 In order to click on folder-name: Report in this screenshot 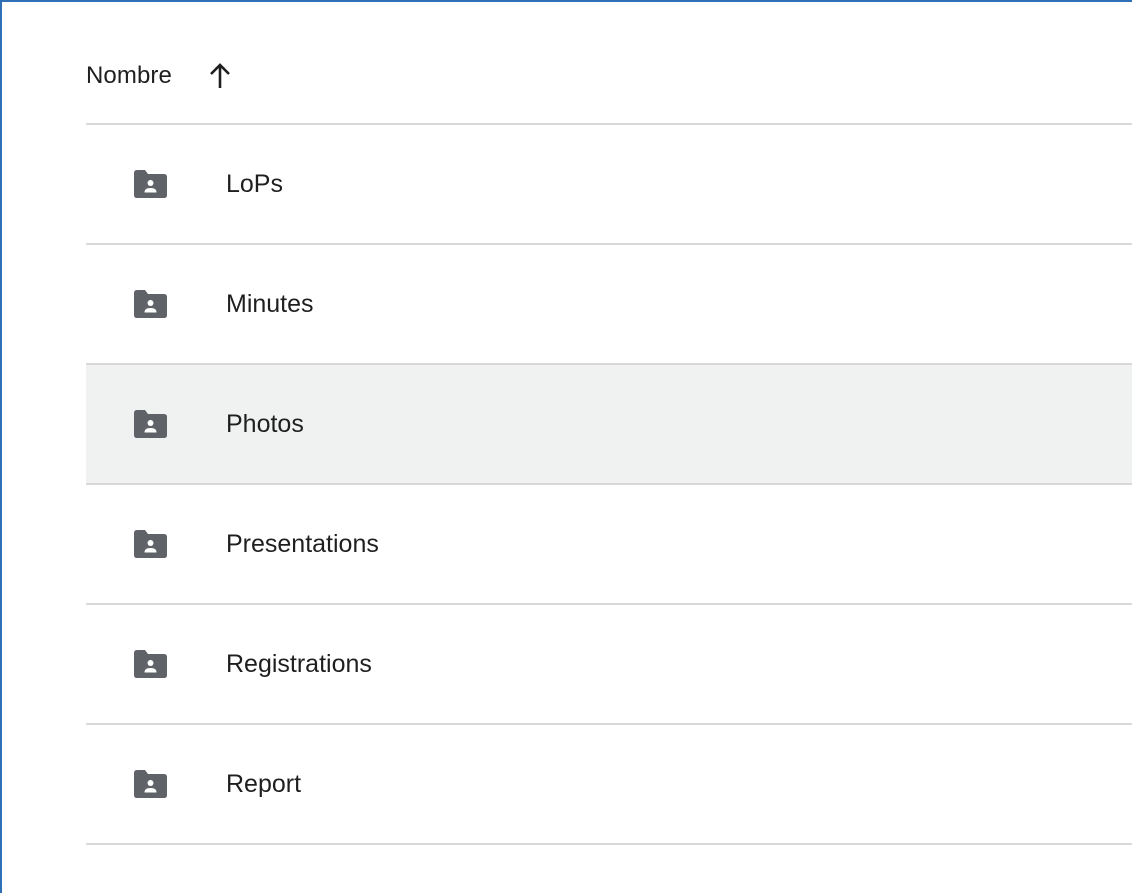, I will do `click(264, 783)`.